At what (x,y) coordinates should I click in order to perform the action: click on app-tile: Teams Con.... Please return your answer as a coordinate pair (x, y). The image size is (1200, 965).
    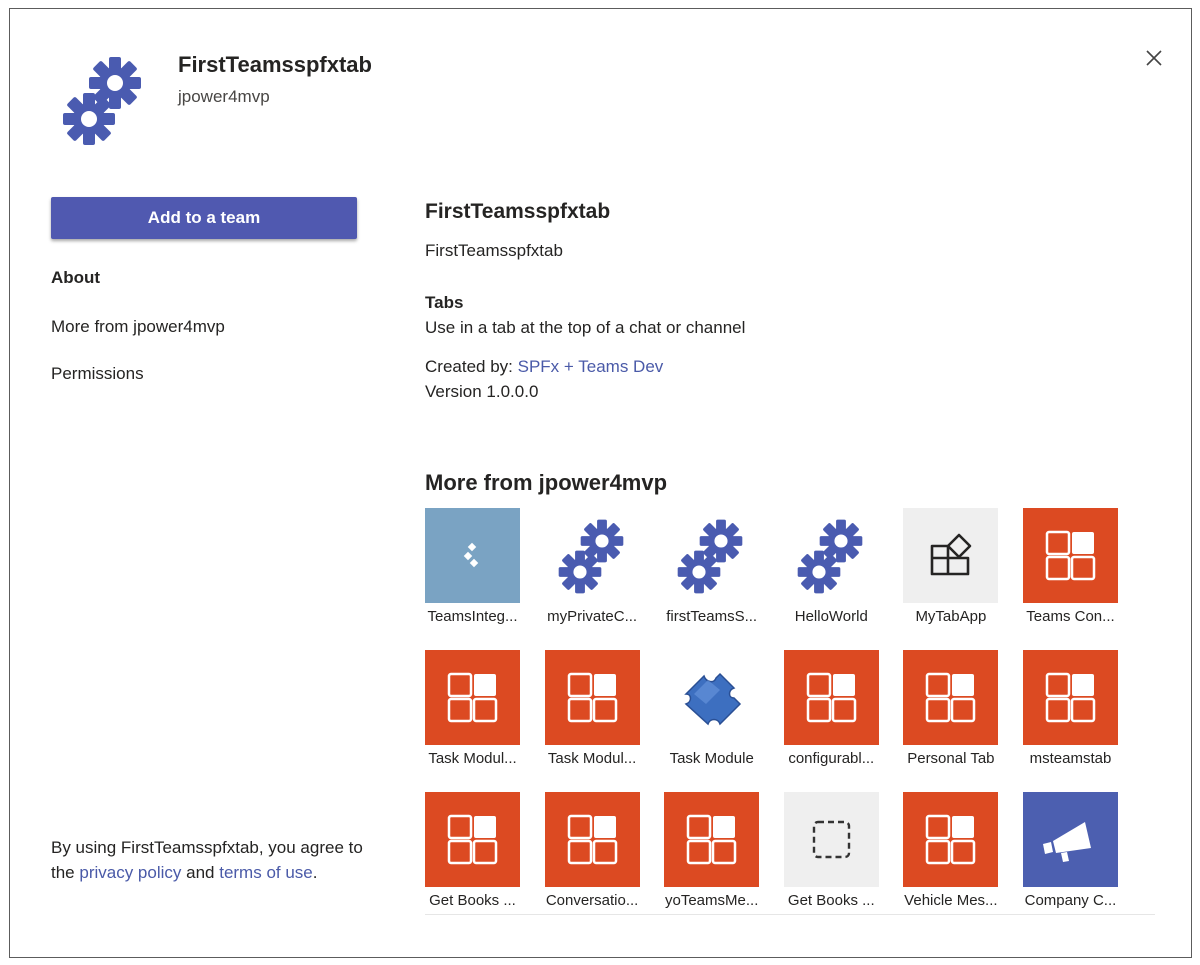
    Looking at the image, I should click on (1070, 566).